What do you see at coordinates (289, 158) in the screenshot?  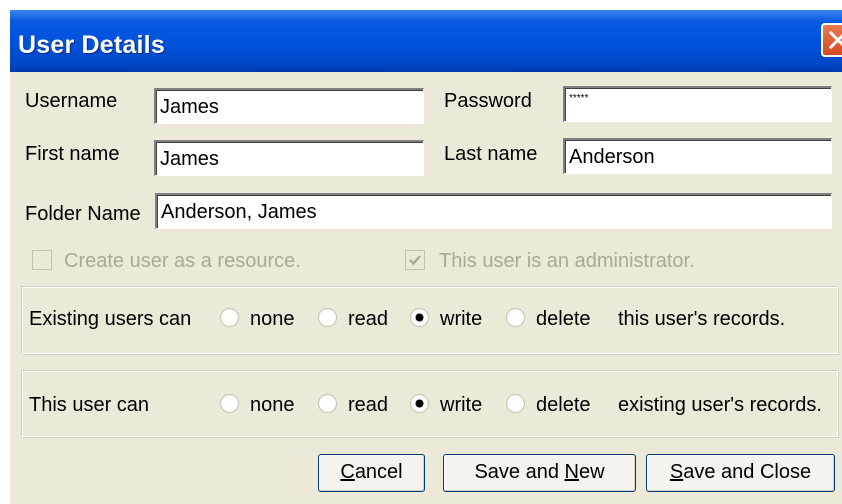 I see `first-name-field: James` at bounding box center [289, 158].